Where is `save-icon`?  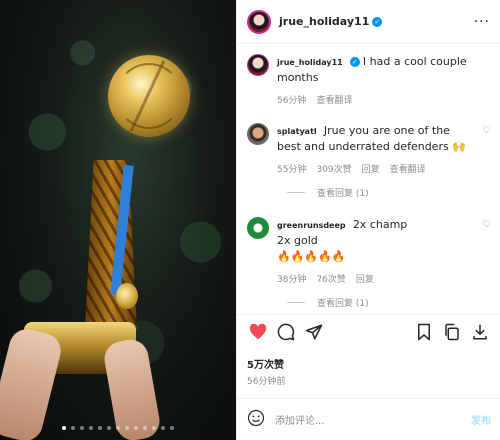
save-icon is located at coordinates (424, 332).